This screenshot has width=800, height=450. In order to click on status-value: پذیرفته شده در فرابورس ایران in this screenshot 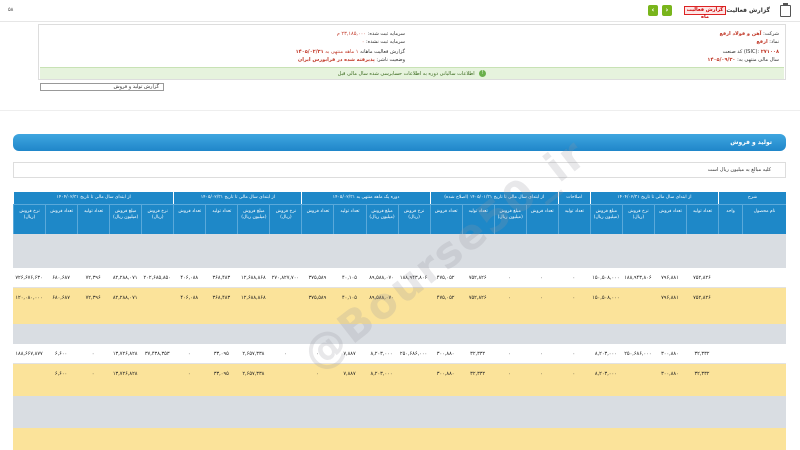, I will do `click(336, 60)`.